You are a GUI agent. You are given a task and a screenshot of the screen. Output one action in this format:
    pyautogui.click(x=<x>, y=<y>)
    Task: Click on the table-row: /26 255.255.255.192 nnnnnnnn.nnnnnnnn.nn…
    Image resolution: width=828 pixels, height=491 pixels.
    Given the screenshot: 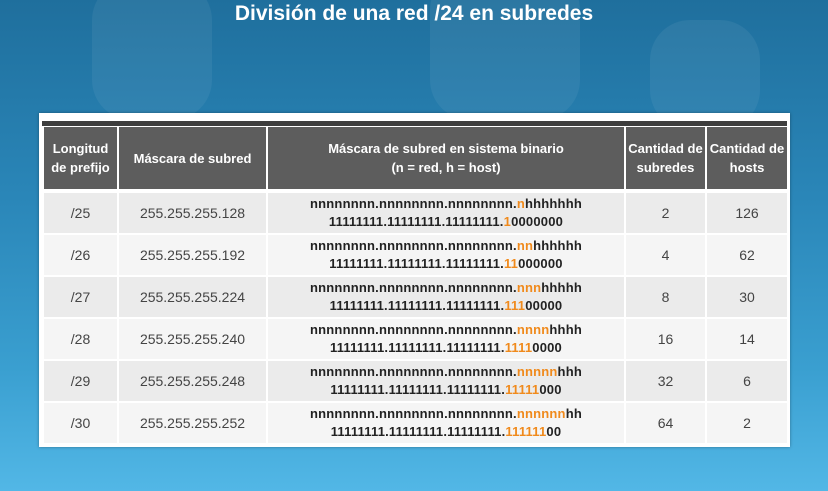 What is the action you would take?
    pyautogui.click(x=415, y=256)
    